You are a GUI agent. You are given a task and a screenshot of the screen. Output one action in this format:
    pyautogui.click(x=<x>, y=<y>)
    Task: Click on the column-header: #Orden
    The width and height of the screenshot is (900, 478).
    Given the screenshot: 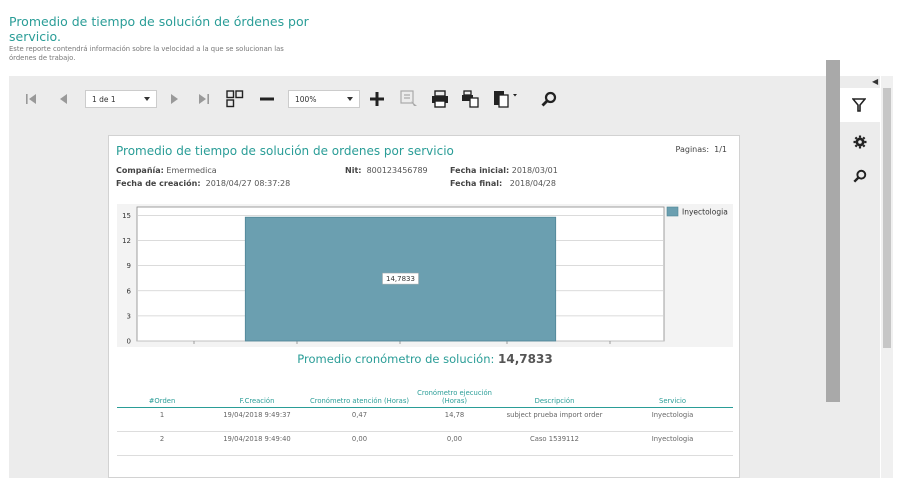 What is the action you would take?
    pyautogui.click(x=162, y=395)
    